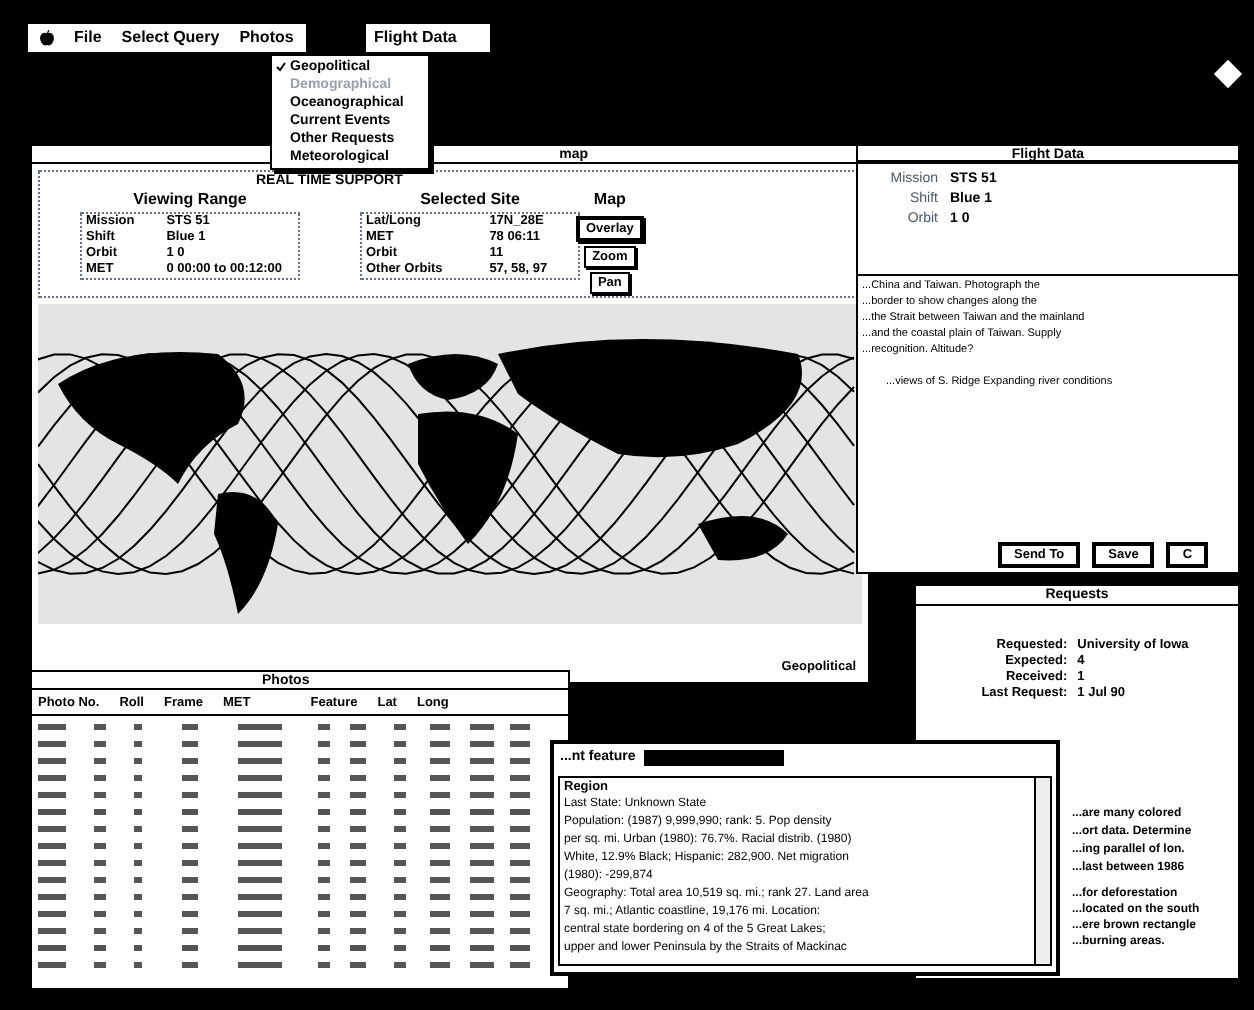  I want to click on scrollbar, so click(1042, 870).